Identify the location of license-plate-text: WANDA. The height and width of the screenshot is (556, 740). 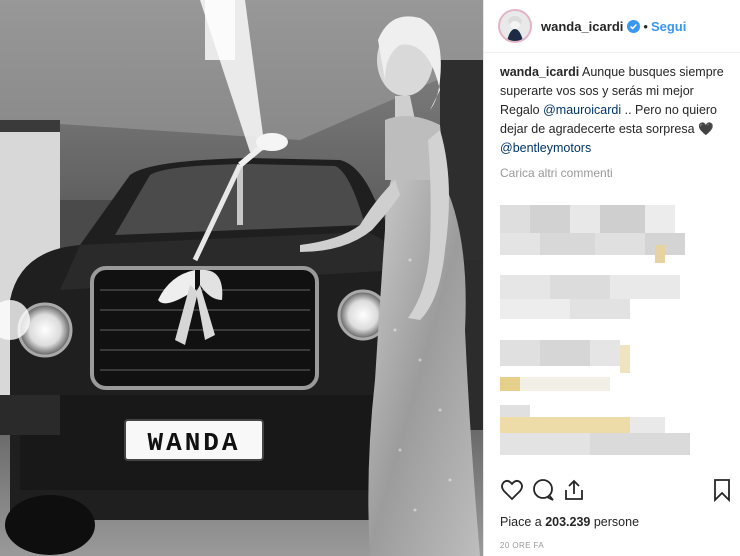
(193, 443).